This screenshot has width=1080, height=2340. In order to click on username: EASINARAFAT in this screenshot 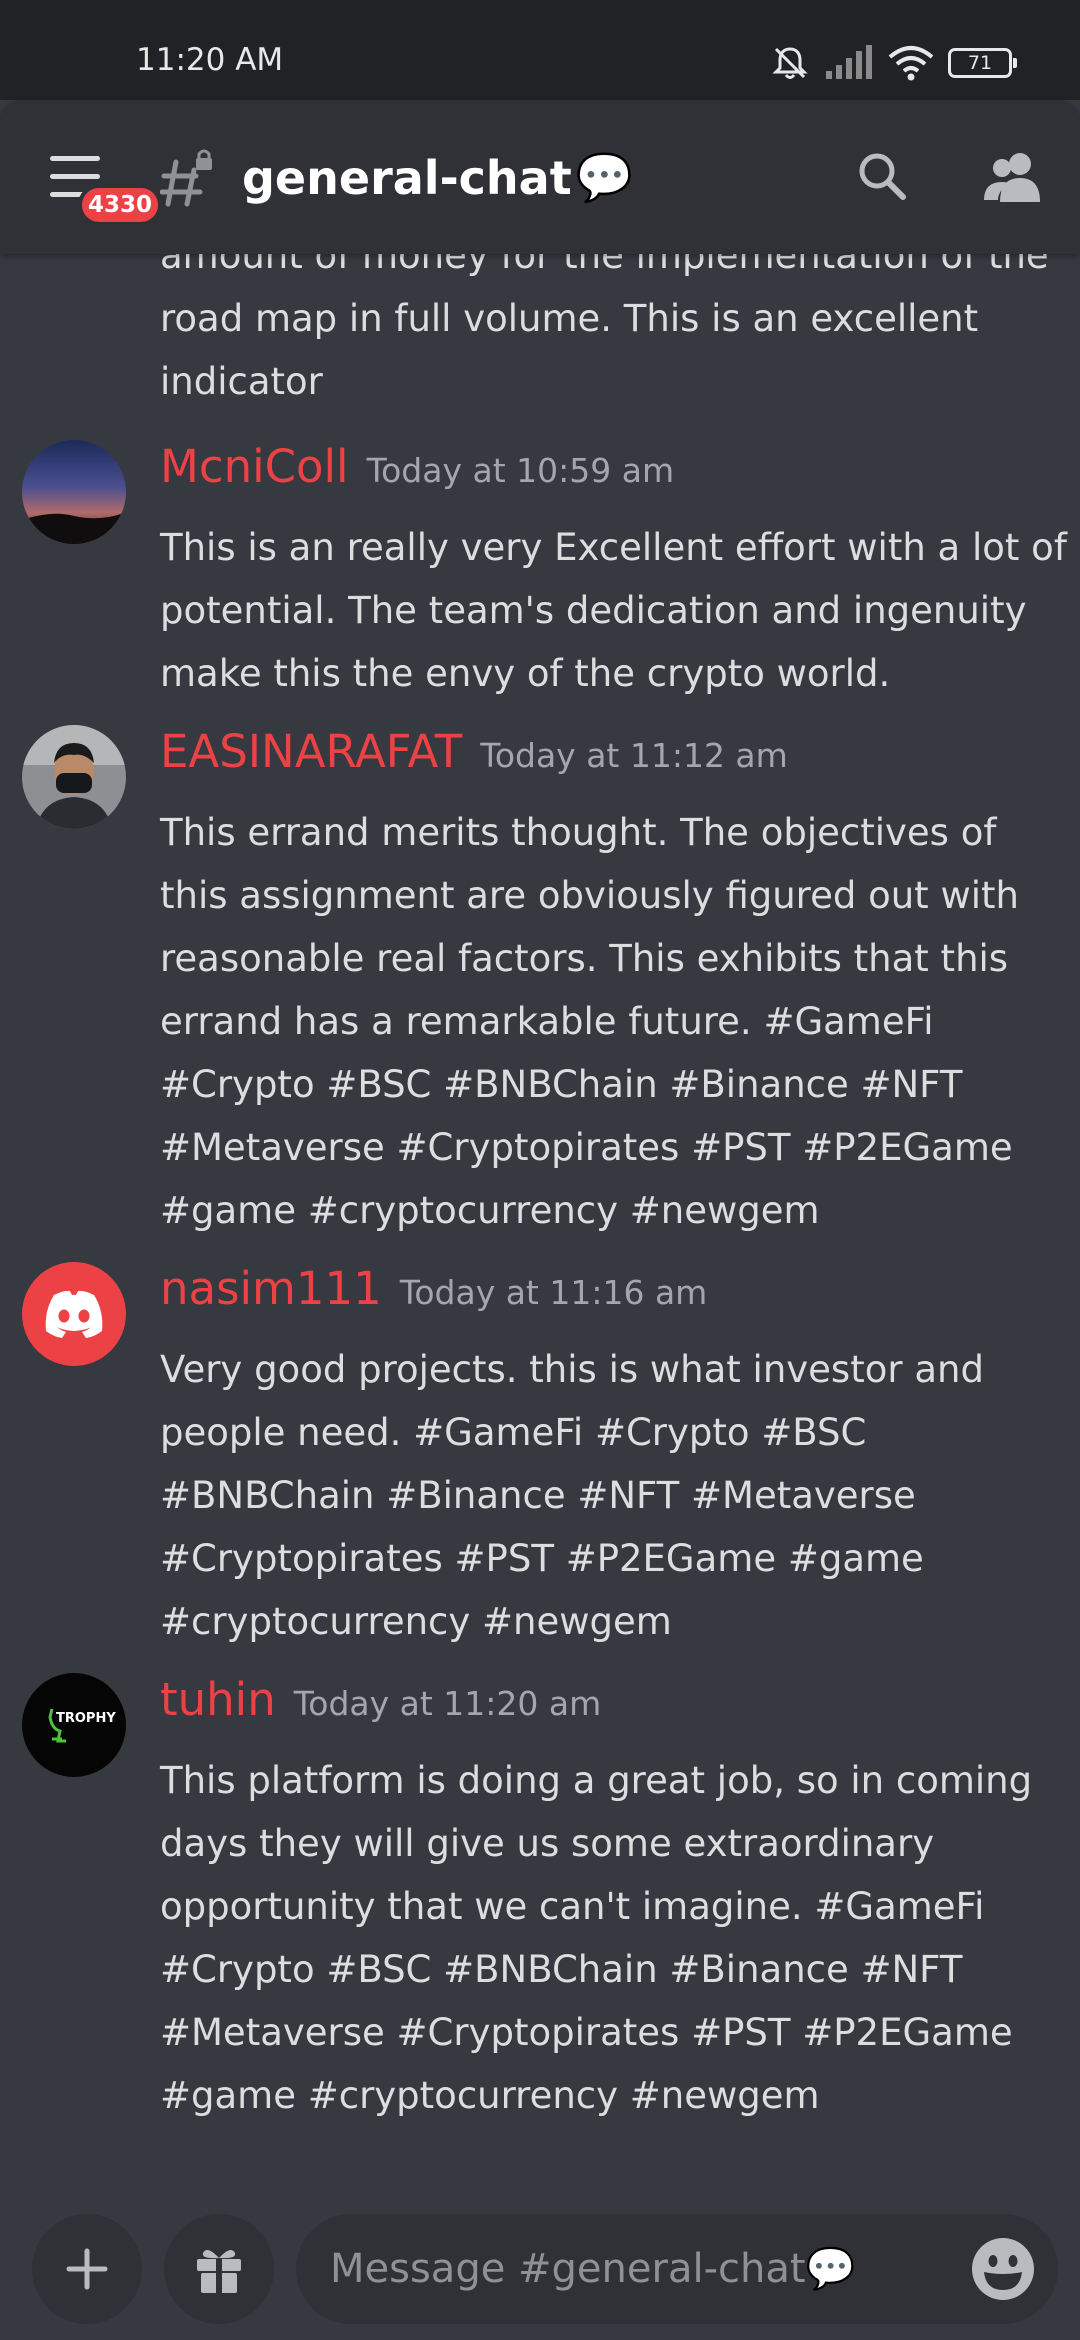, I will do `click(311, 751)`.